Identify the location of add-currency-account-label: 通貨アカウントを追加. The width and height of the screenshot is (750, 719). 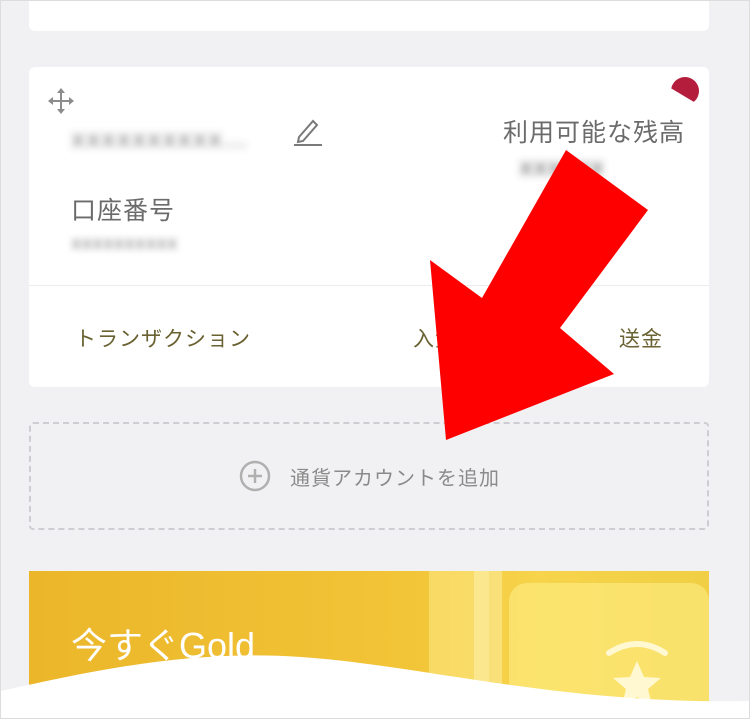
(395, 477).